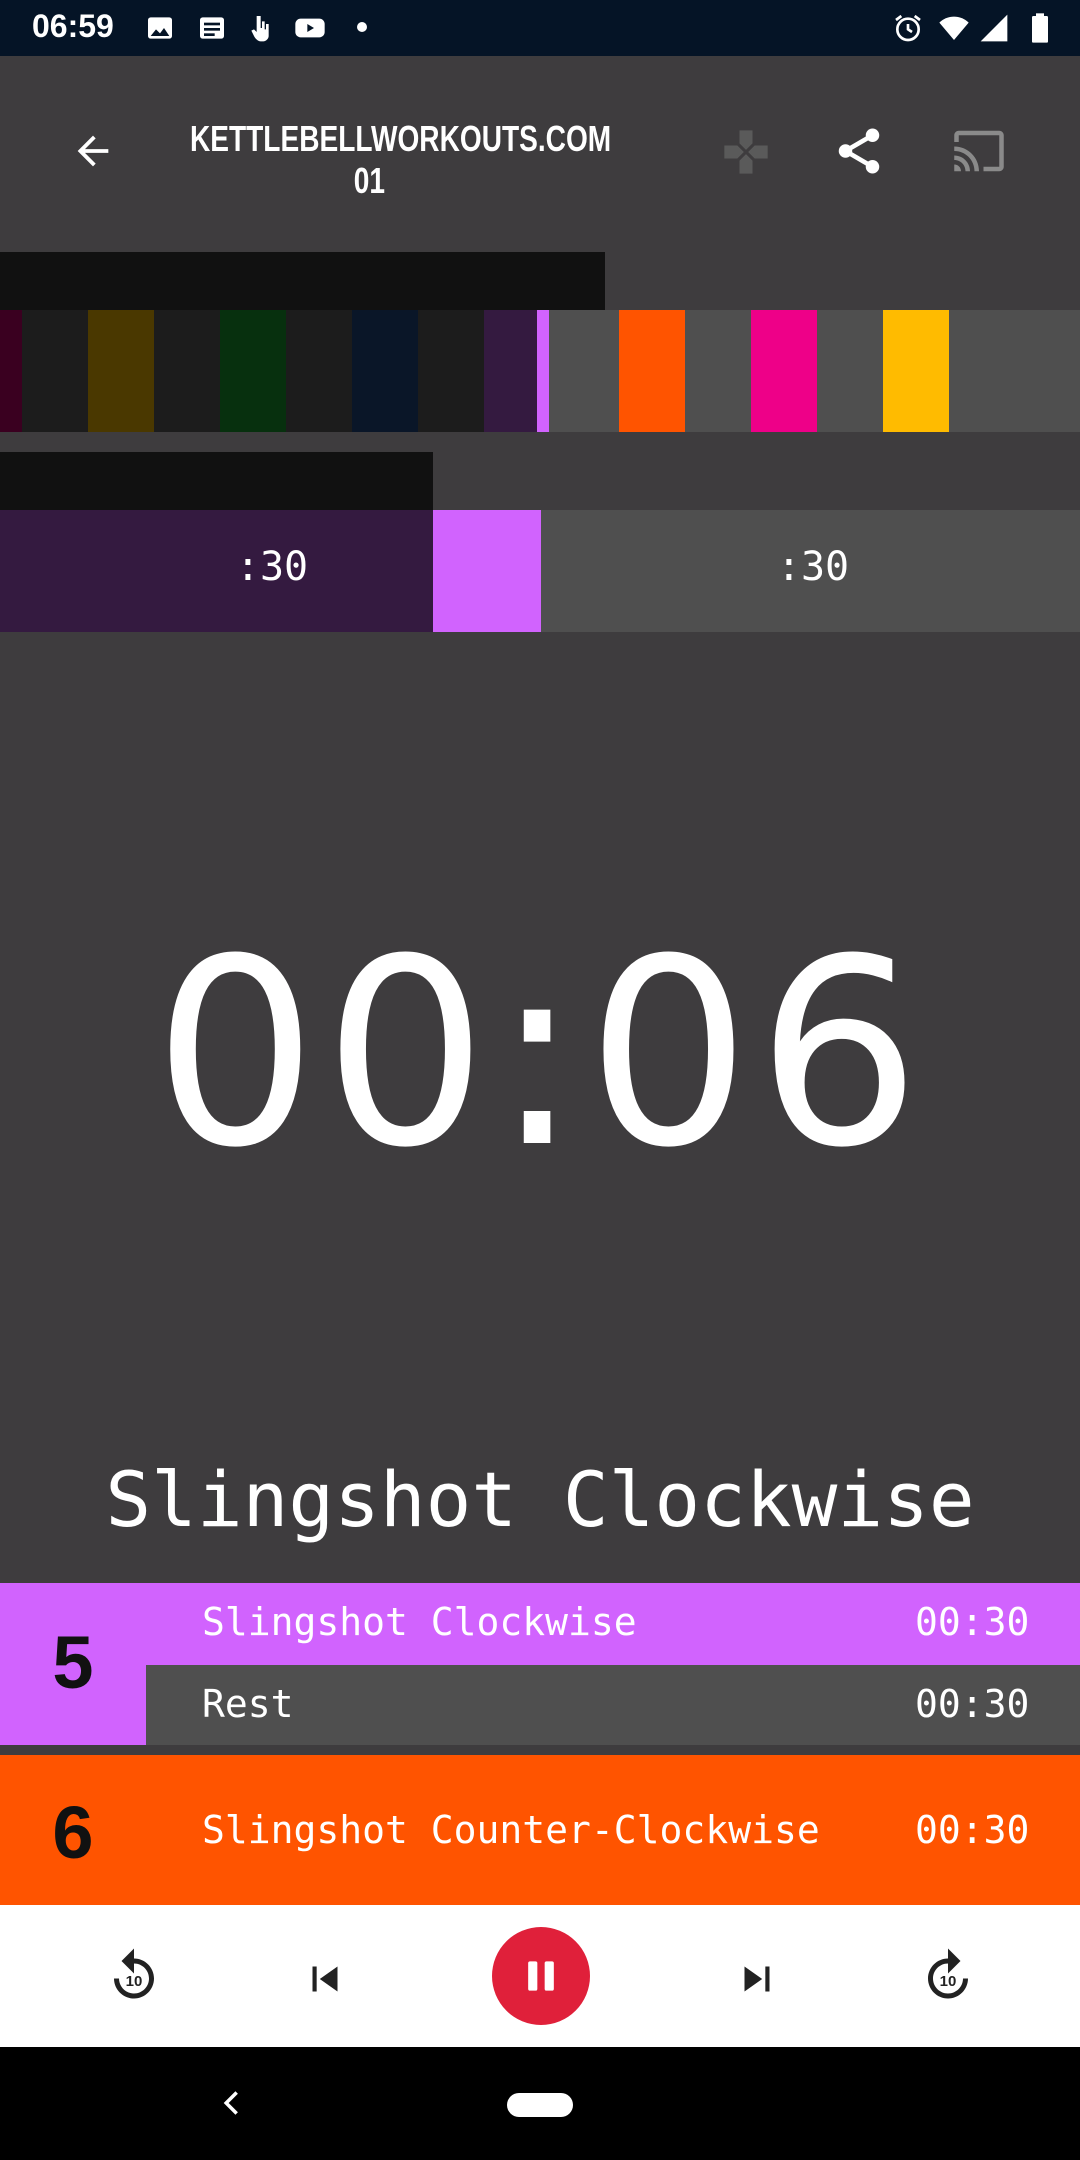  Describe the element at coordinates (248, 1704) in the screenshot. I see `list-item-rest-name: Rest` at that location.